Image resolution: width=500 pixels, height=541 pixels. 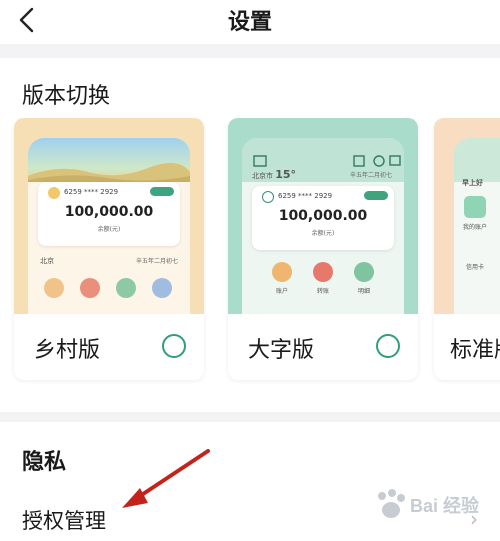 I want to click on weather-temp: 15°, so click(x=286, y=174).